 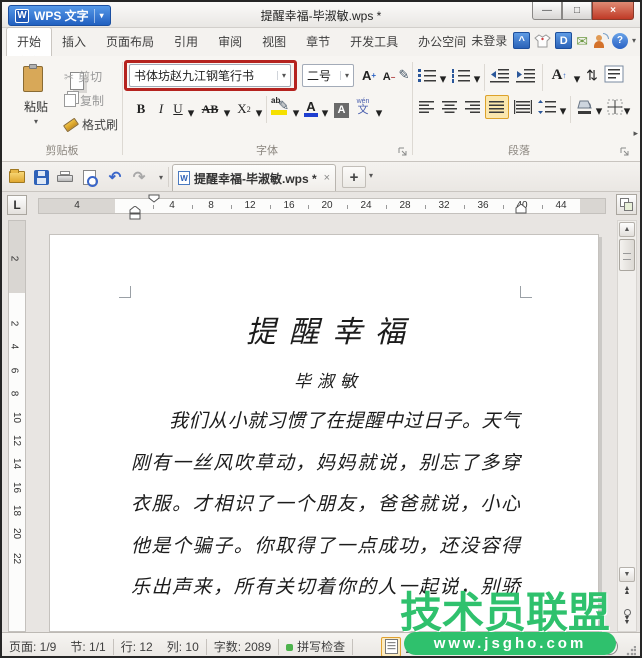 What do you see at coordinates (559, 75) in the screenshot?
I see `text-tool-button: A ↑` at bounding box center [559, 75].